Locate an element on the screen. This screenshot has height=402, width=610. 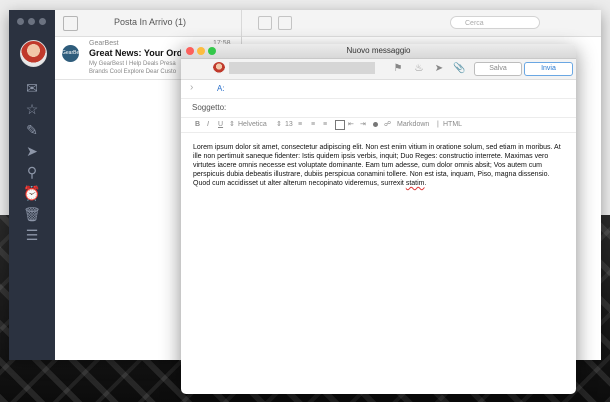
item-sender: GearBest is located at coordinates (104, 43).